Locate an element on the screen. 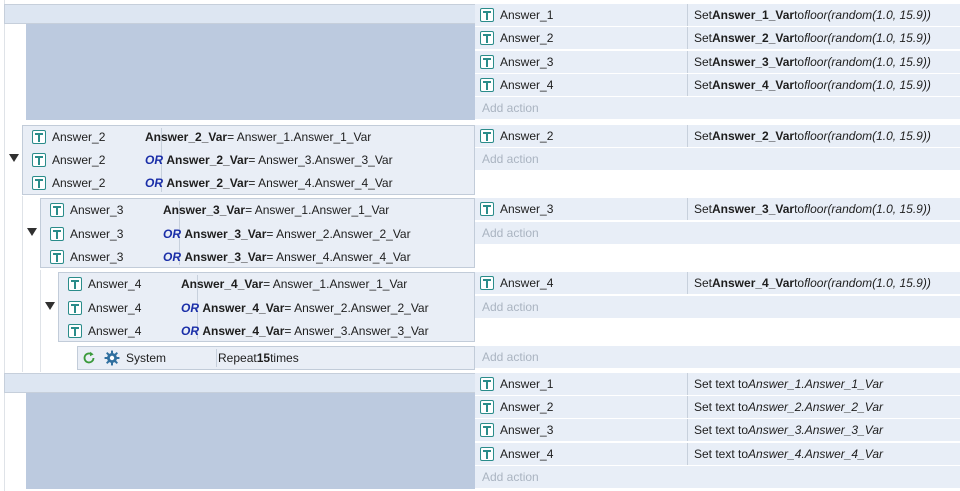  action-expression: Answer_2.Answer_2_Var is located at coordinates (815, 407).